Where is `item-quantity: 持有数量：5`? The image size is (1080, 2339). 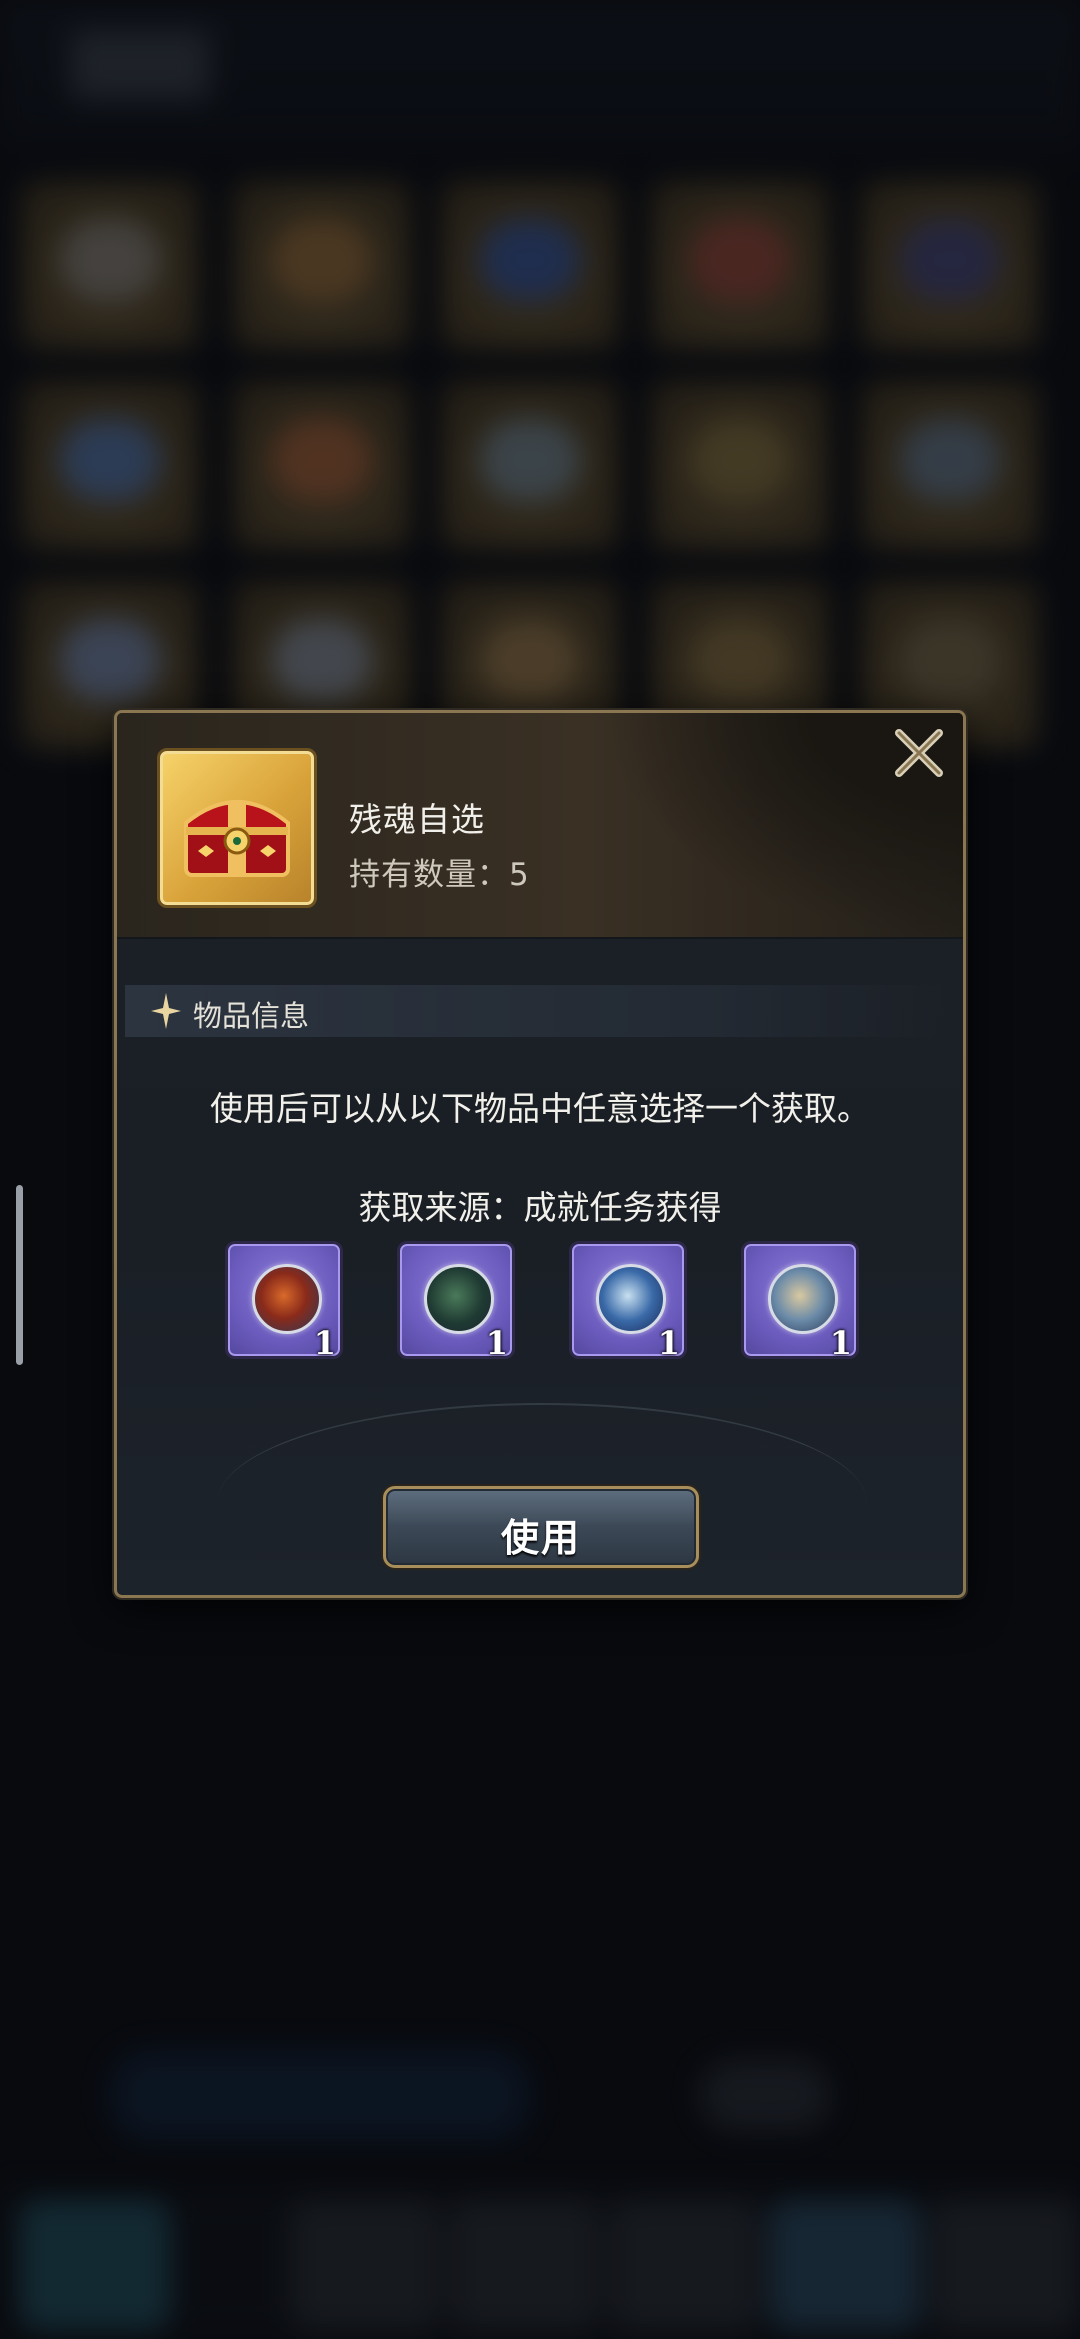 item-quantity: 持有数量：5 is located at coordinates (439, 871).